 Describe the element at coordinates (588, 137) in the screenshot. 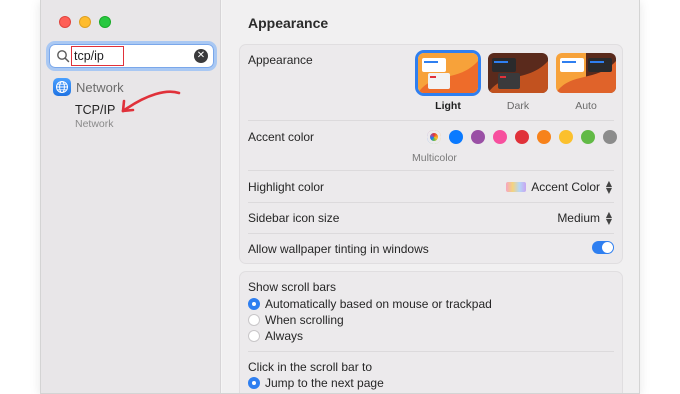

I see `accent-green-swatch` at that location.